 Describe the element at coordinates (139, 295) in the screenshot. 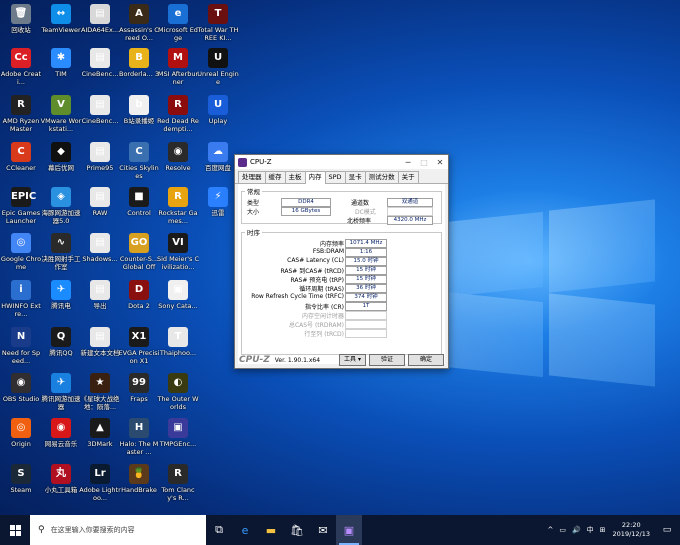

I see `desktop-icon: D Dota 2` at that location.